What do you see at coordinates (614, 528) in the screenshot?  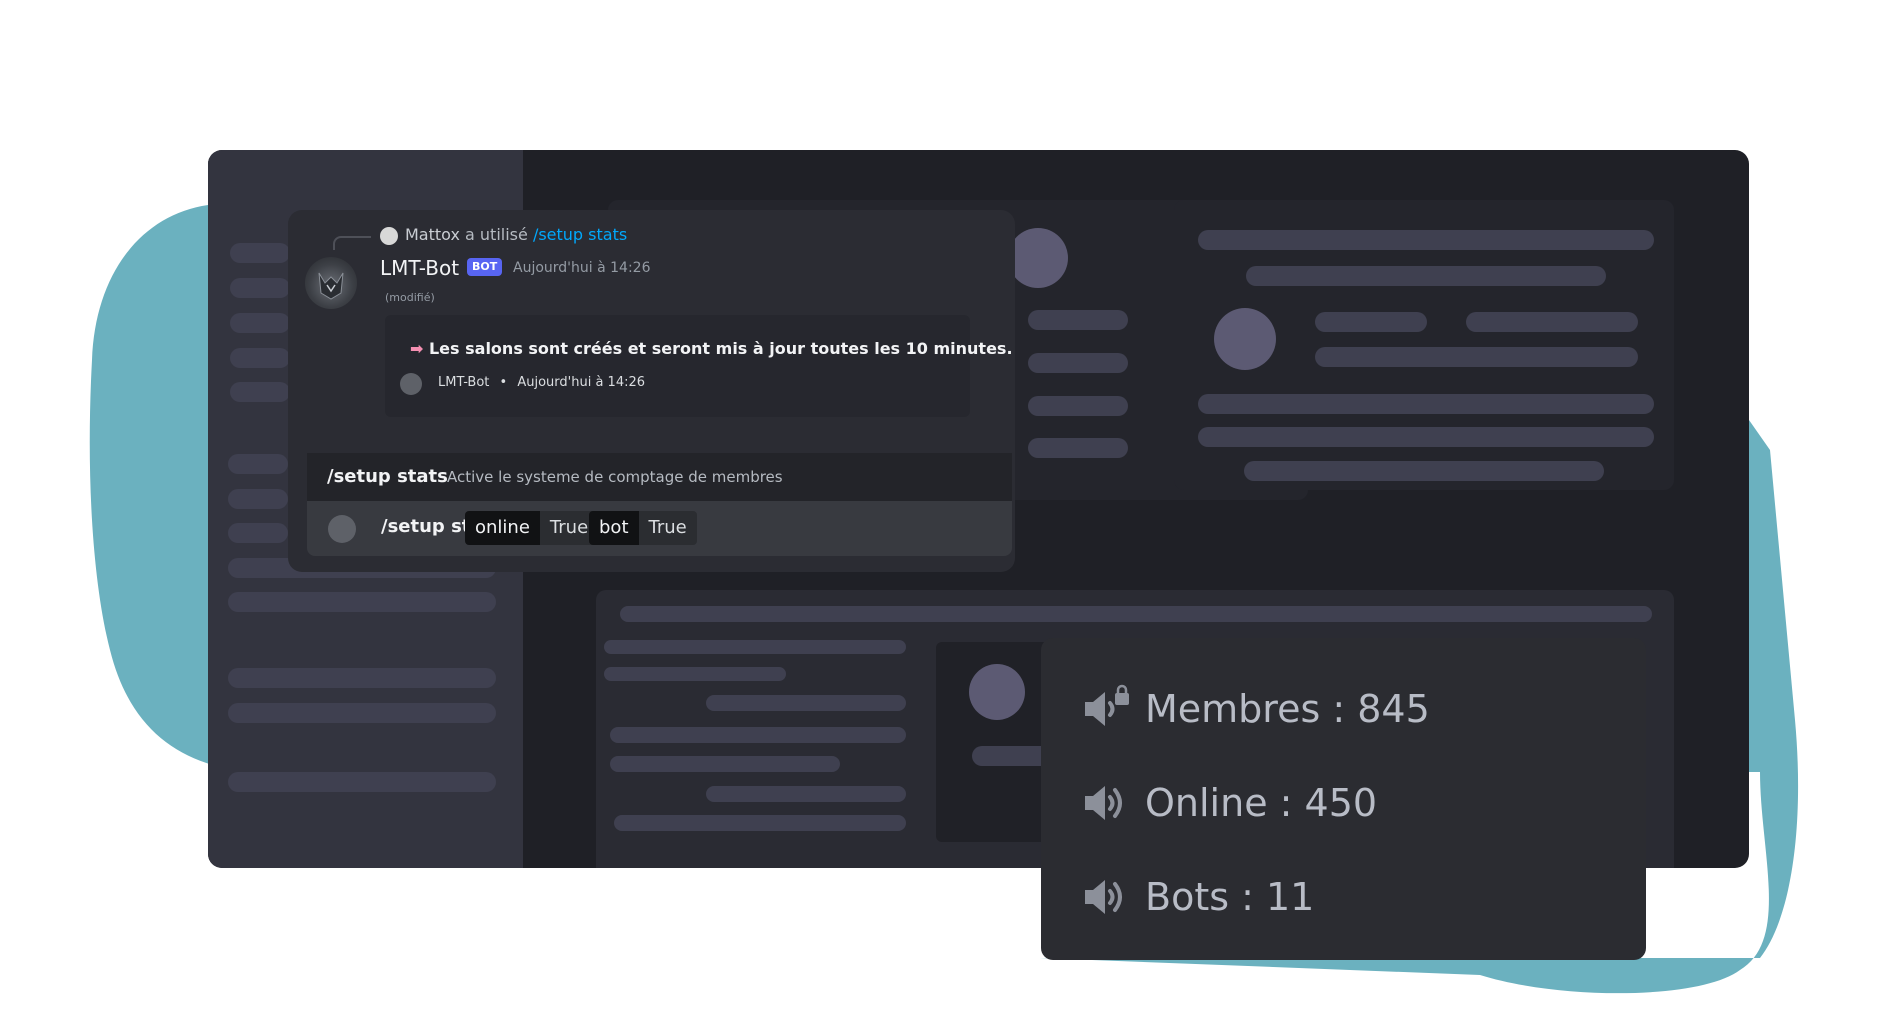 I see `option-name: bot` at bounding box center [614, 528].